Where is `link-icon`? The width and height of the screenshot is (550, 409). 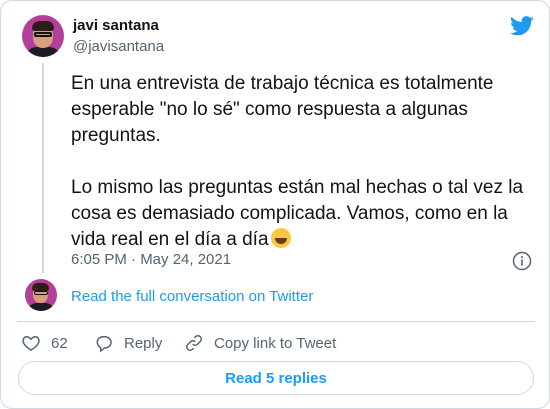 link-icon is located at coordinates (194, 343).